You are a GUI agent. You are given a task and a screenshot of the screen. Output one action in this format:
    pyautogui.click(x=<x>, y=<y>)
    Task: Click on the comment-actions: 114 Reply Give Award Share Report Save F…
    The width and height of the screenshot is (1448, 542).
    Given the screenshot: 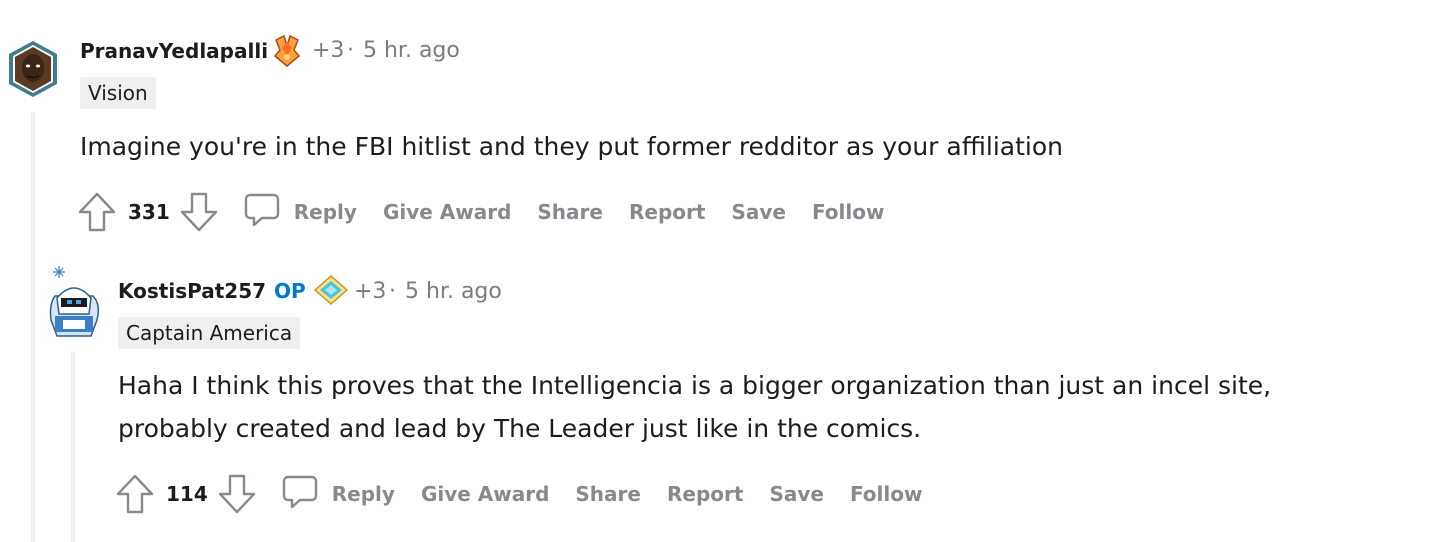 What is the action you would take?
    pyautogui.click(x=532, y=494)
    